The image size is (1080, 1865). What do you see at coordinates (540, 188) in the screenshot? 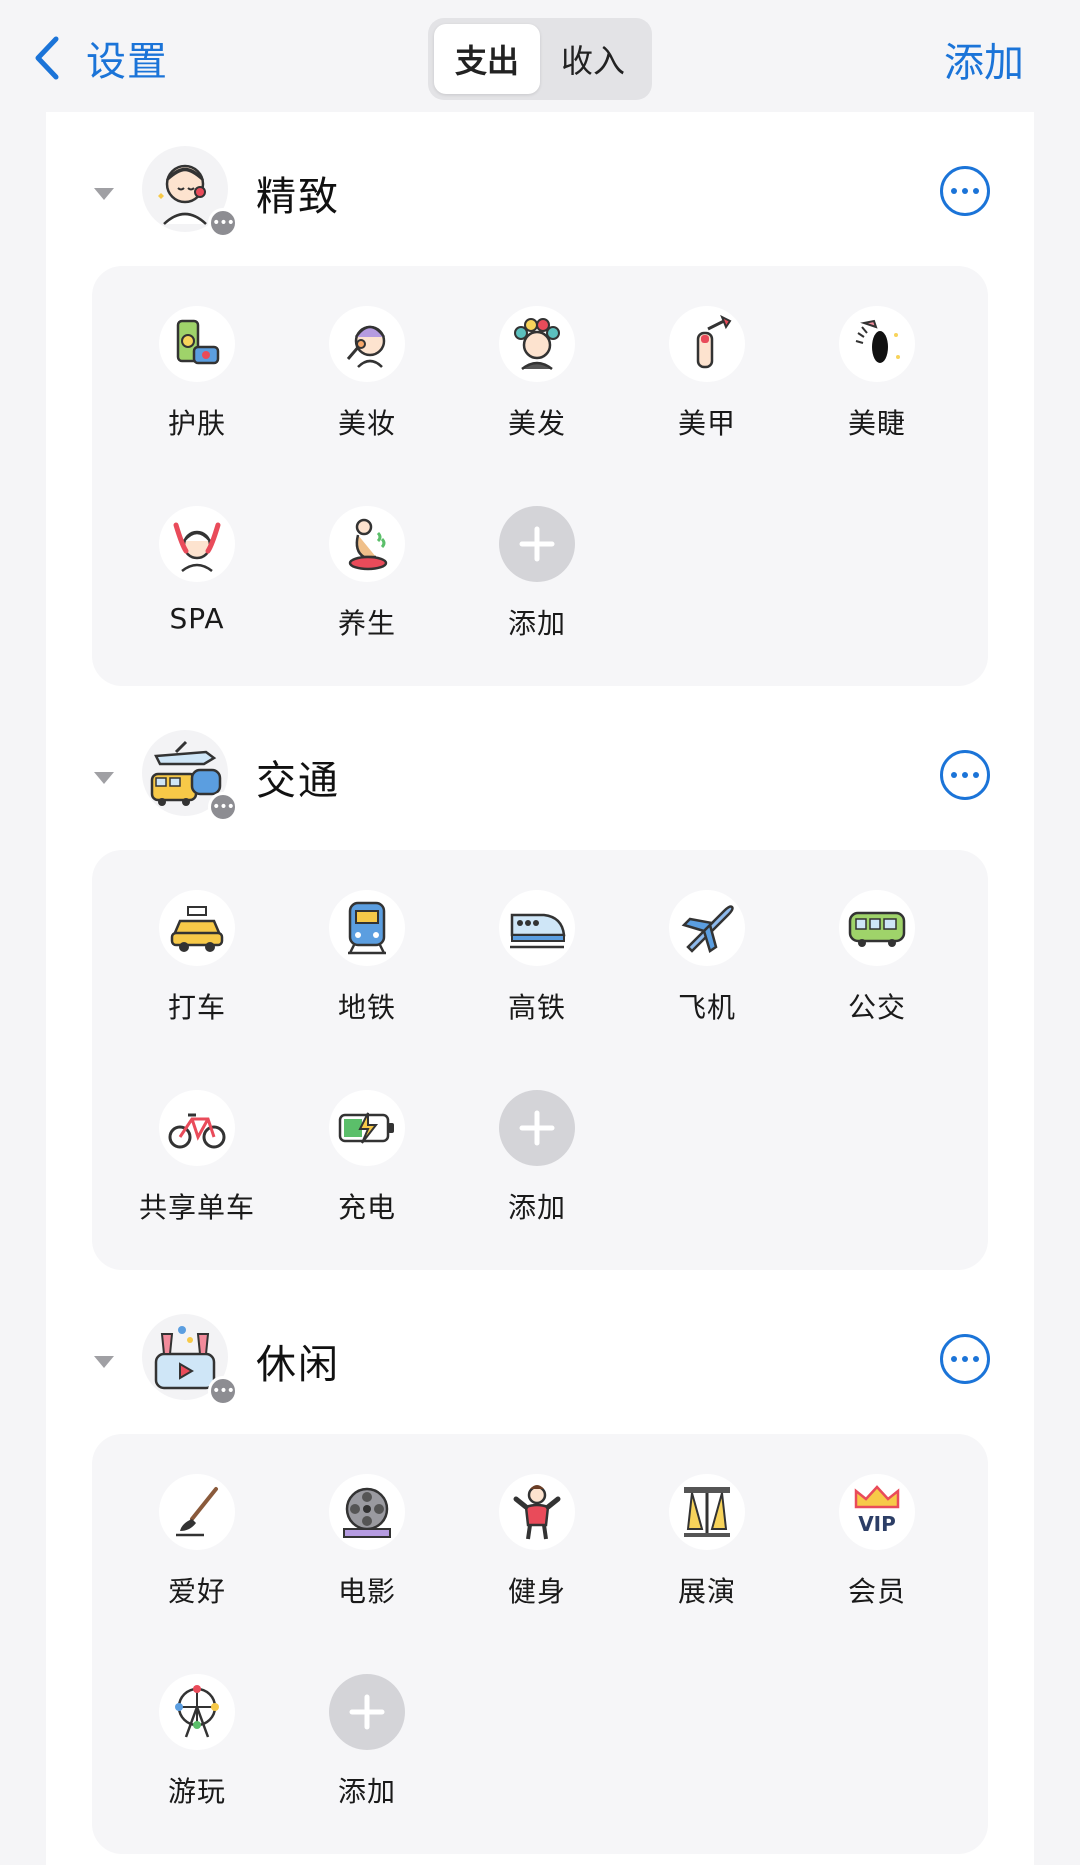
I see `category-header-beauty: ••• 精致` at bounding box center [540, 188].